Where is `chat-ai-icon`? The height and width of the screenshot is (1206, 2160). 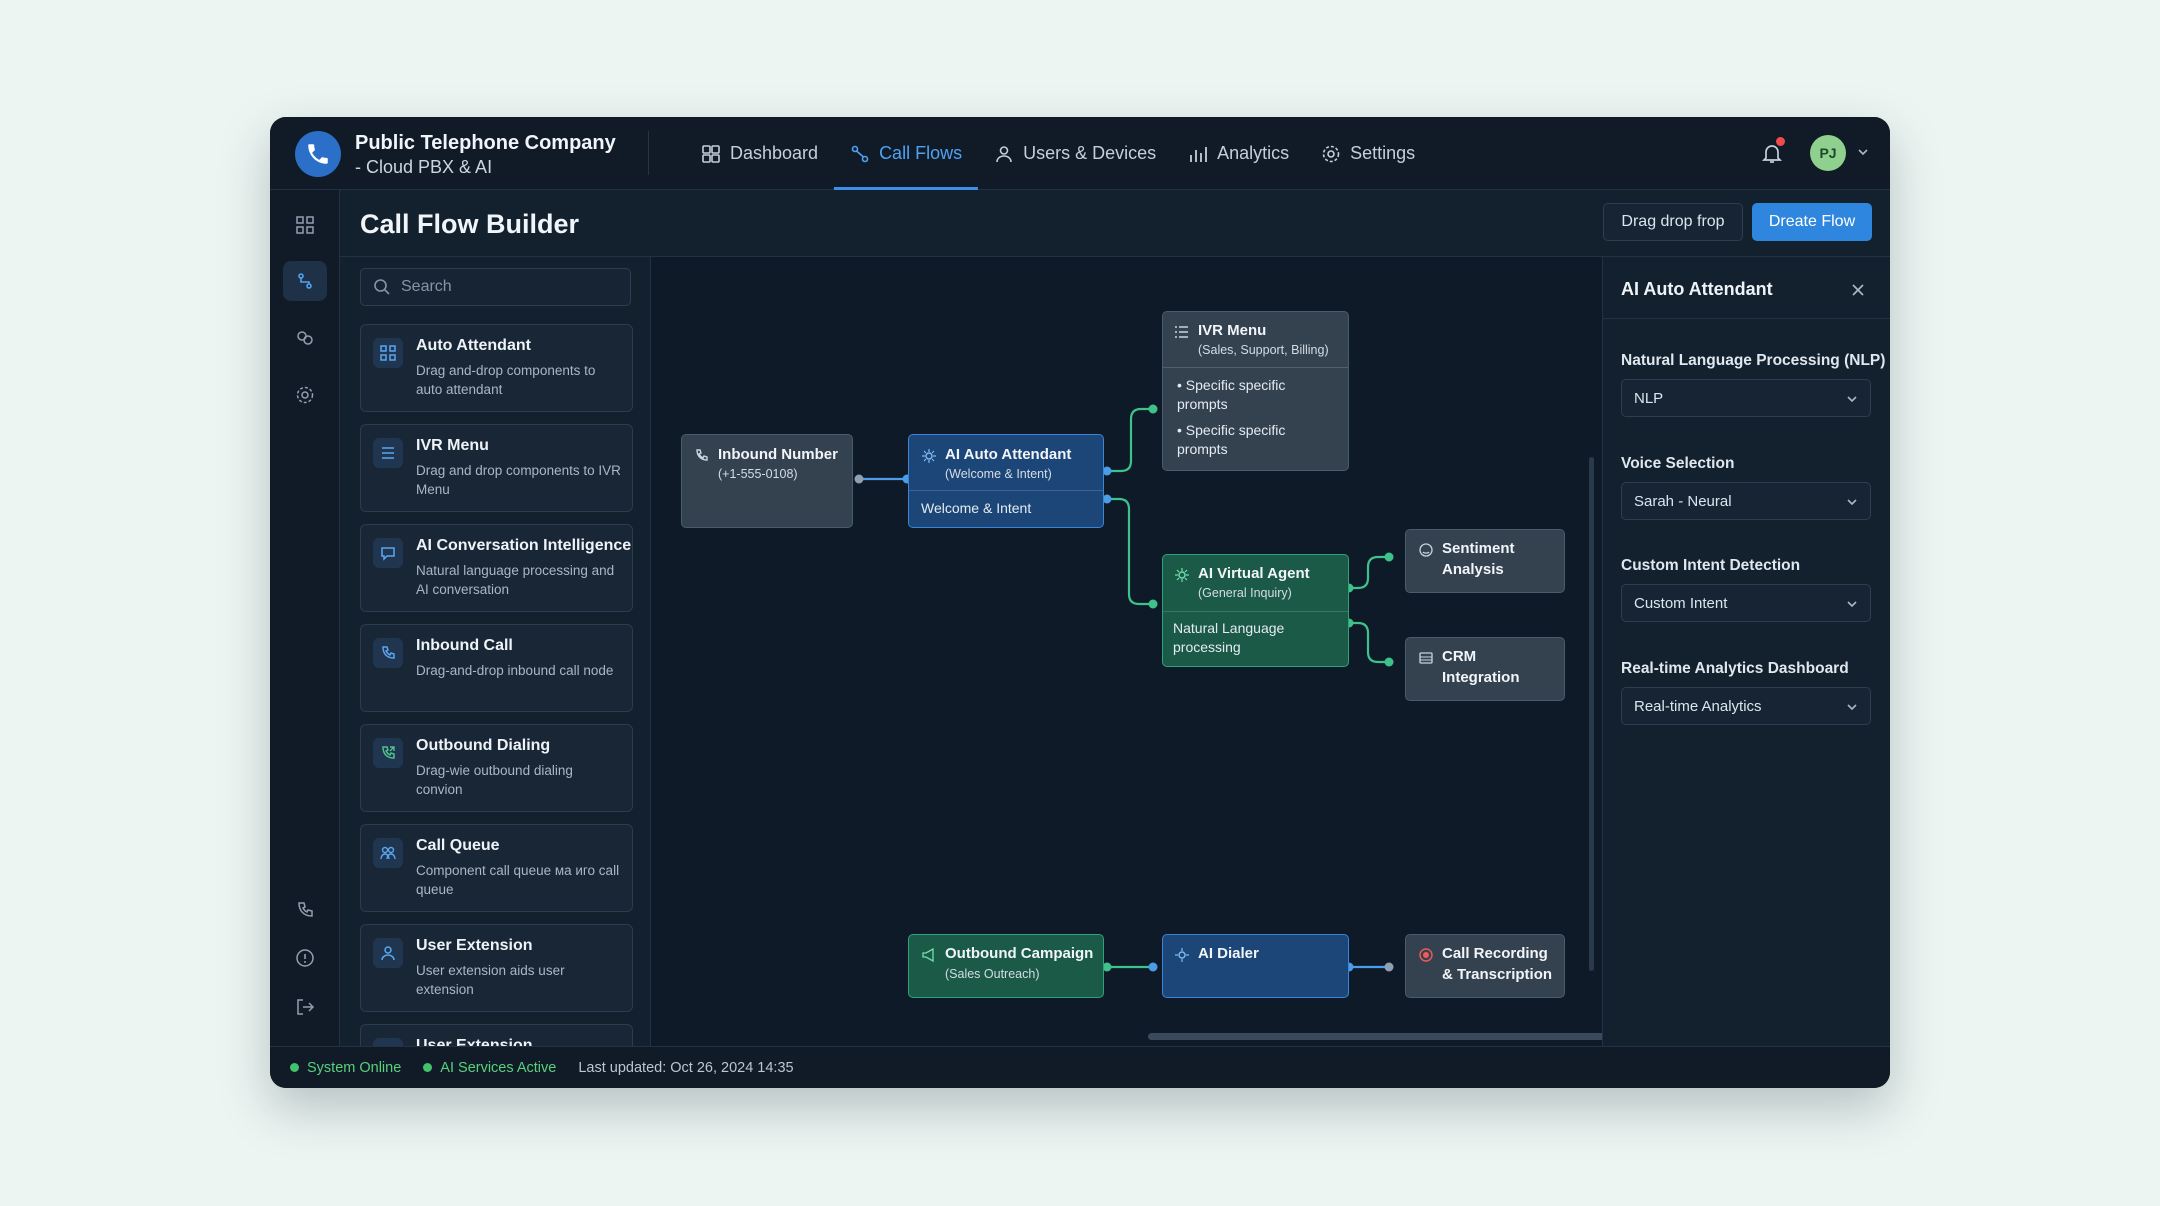 chat-ai-icon is located at coordinates (388, 553).